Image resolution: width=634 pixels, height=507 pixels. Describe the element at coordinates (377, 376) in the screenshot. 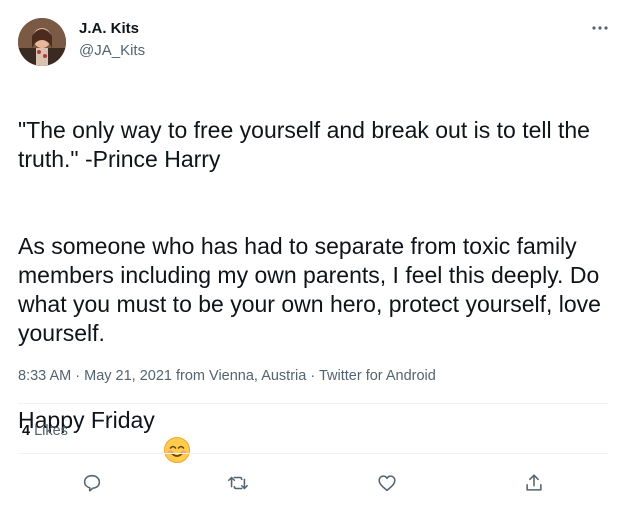

I see `tweet-source: Twitter for Android` at that location.